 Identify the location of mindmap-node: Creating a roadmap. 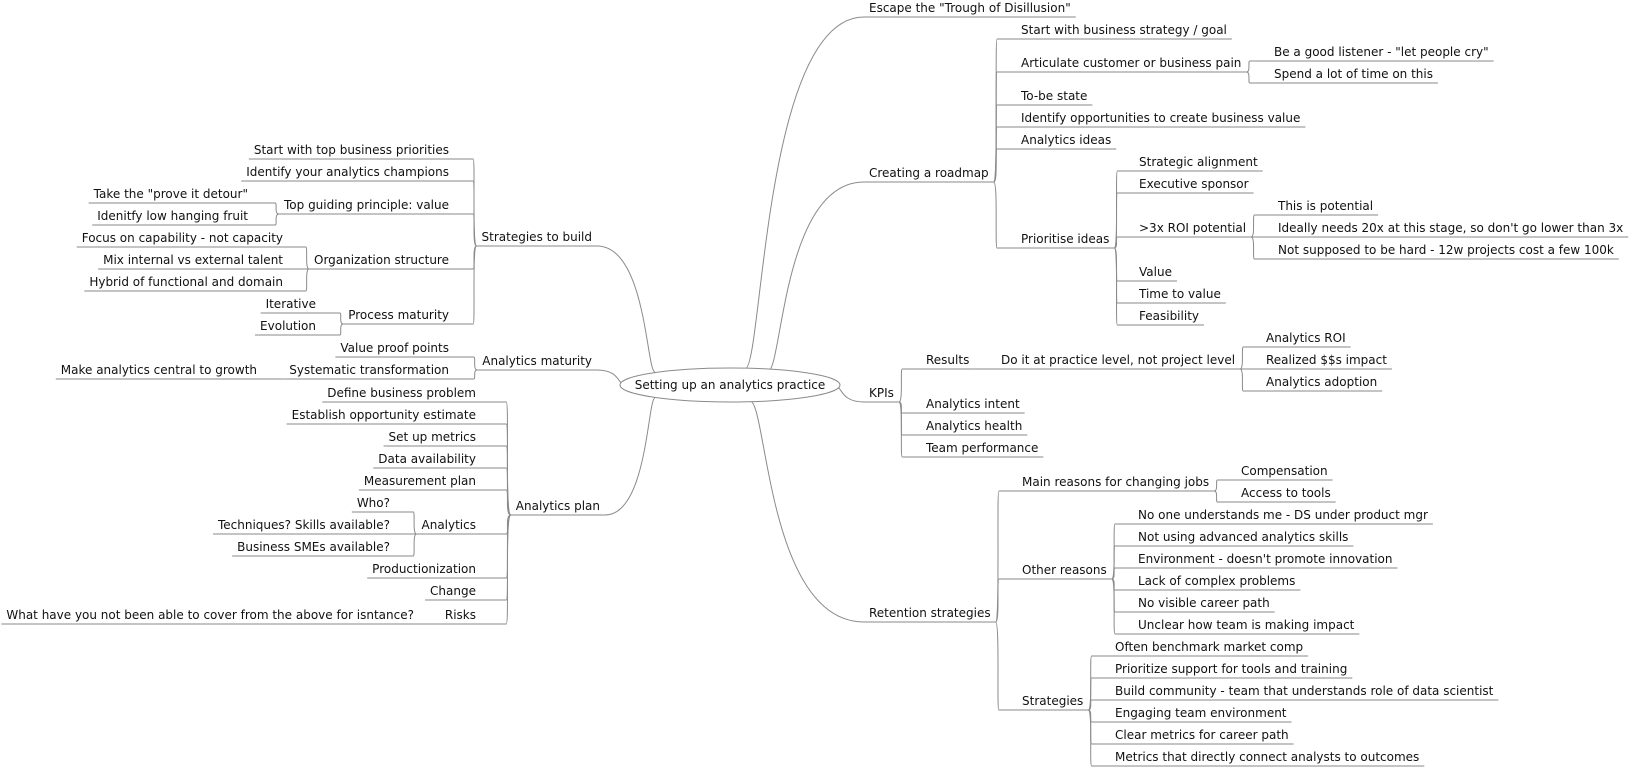
(929, 174).